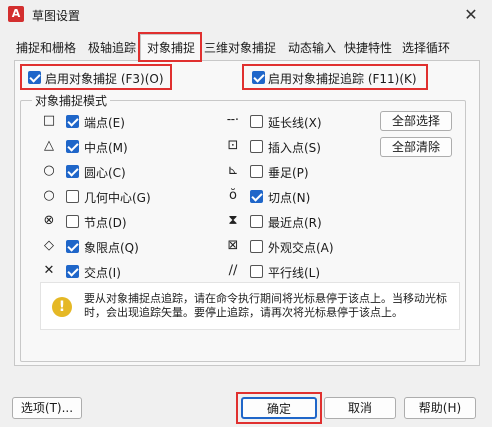 The image size is (492, 427). What do you see at coordinates (72, 196) in the screenshot?
I see `geometric-center-checkbox` at bounding box center [72, 196].